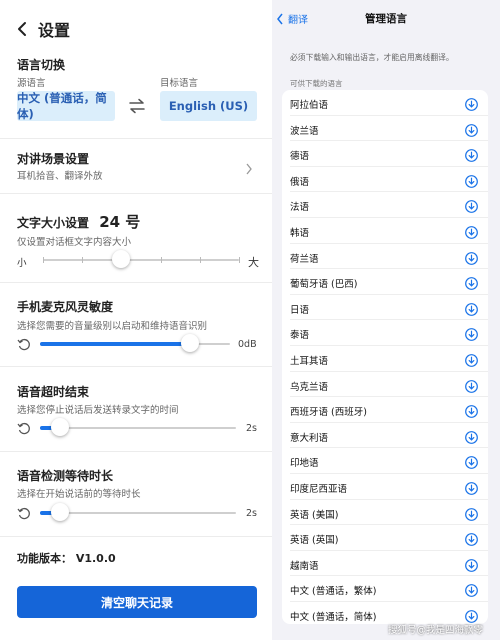 This screenshot has width=500, height=640. What do you see at coordinates (53, 159) in the screenshot?
I see `scene-title: 对讲场景设置` at bounding box center [53, 159].